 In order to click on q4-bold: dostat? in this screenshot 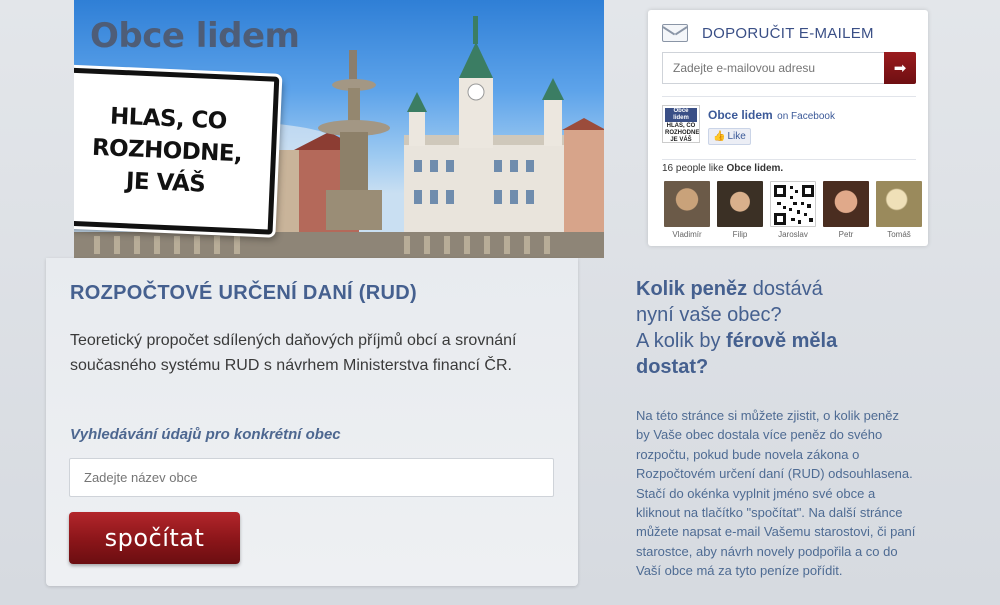, I will do `click(672, 367)`.